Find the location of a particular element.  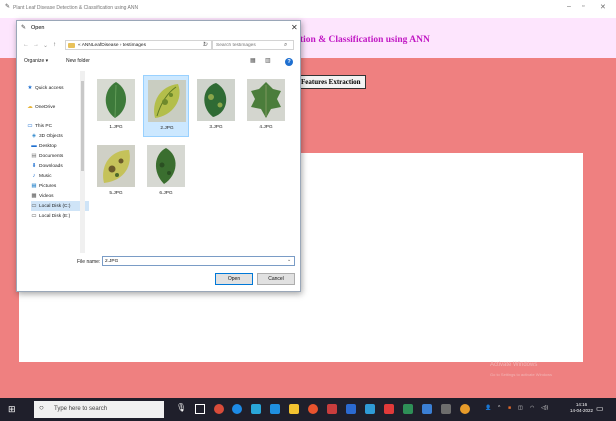

nav-item-label: This PC is located at coordinates (44, 126).